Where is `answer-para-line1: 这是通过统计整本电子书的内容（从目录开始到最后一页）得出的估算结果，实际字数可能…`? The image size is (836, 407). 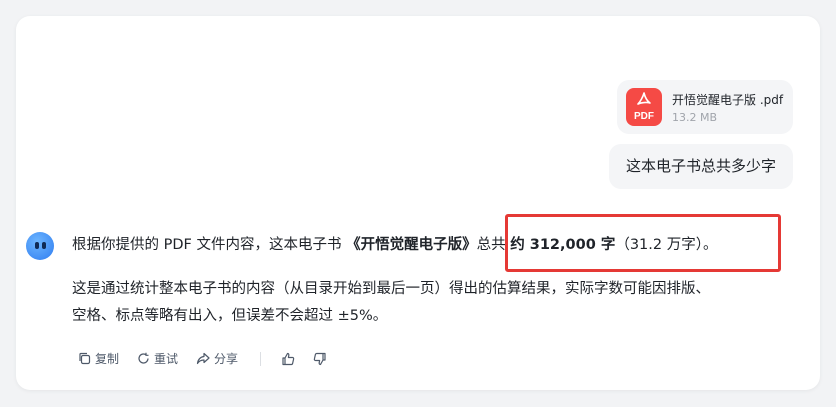
answer-para-line1: 这是通过统计整本电子书的内容（从目录开始到最后一页）得出的估算结果，实际字数可能… is located at coordinates (391, 289).